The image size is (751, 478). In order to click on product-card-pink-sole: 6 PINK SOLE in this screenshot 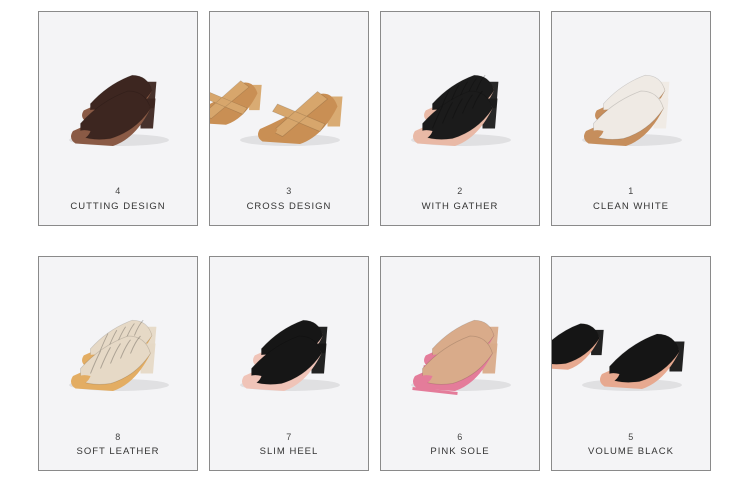, I will do `click(460, 363)`.